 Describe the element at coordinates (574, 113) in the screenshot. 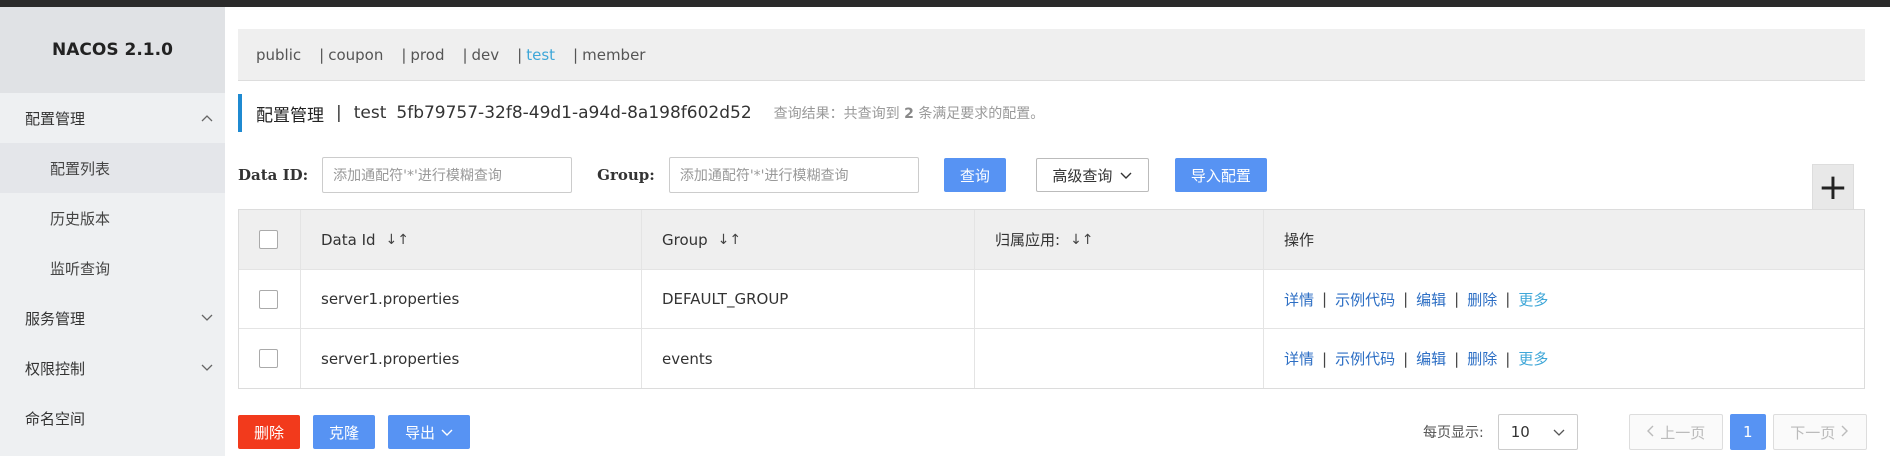

I see `namespace-id: 5fb79757-32f8-49d1-a94d-8a198f602d52` at that location.